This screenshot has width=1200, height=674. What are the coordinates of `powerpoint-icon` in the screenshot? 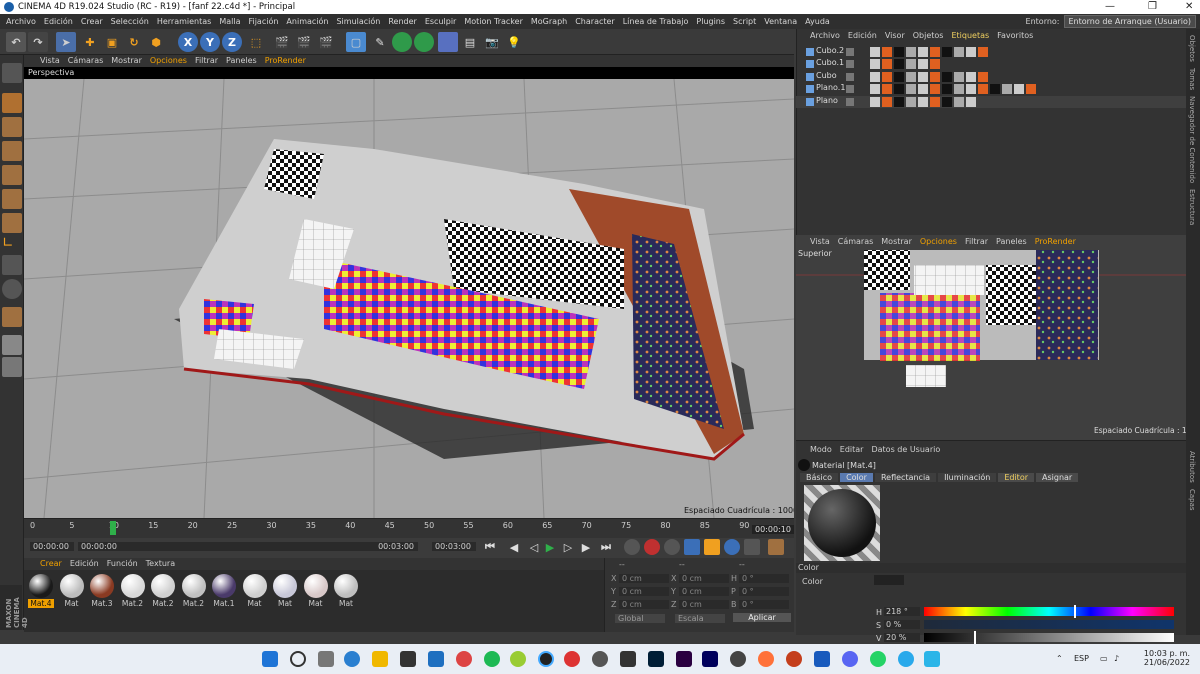 It's located at (794, 659).